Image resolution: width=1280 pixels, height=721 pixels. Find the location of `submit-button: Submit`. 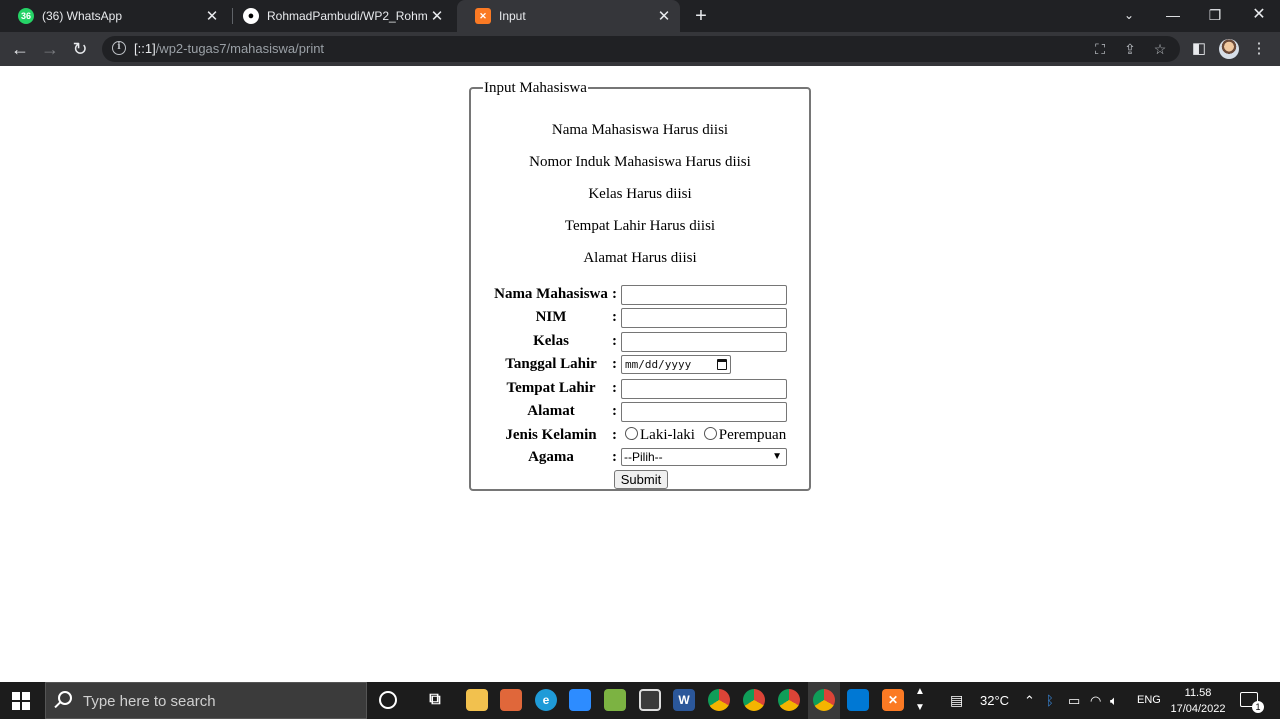

submit-button: Submit is located at coordinates (641, 479).